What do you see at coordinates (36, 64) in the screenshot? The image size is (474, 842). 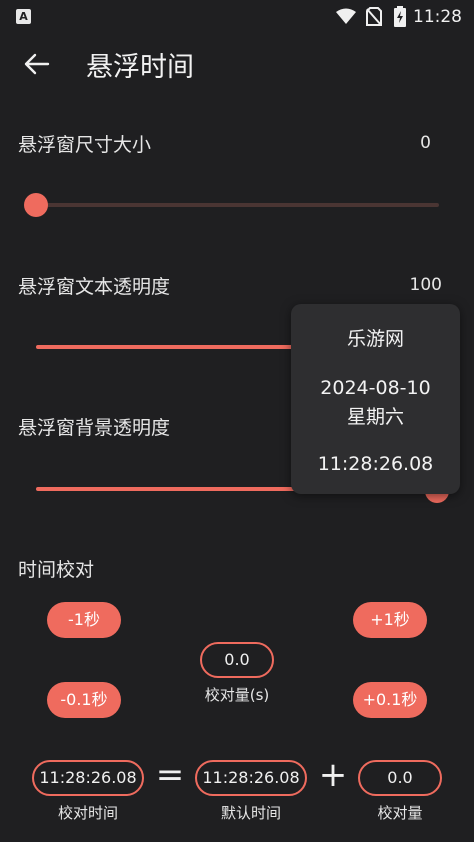 I see `arrow-left-icon` at bounding box center [36, 64].